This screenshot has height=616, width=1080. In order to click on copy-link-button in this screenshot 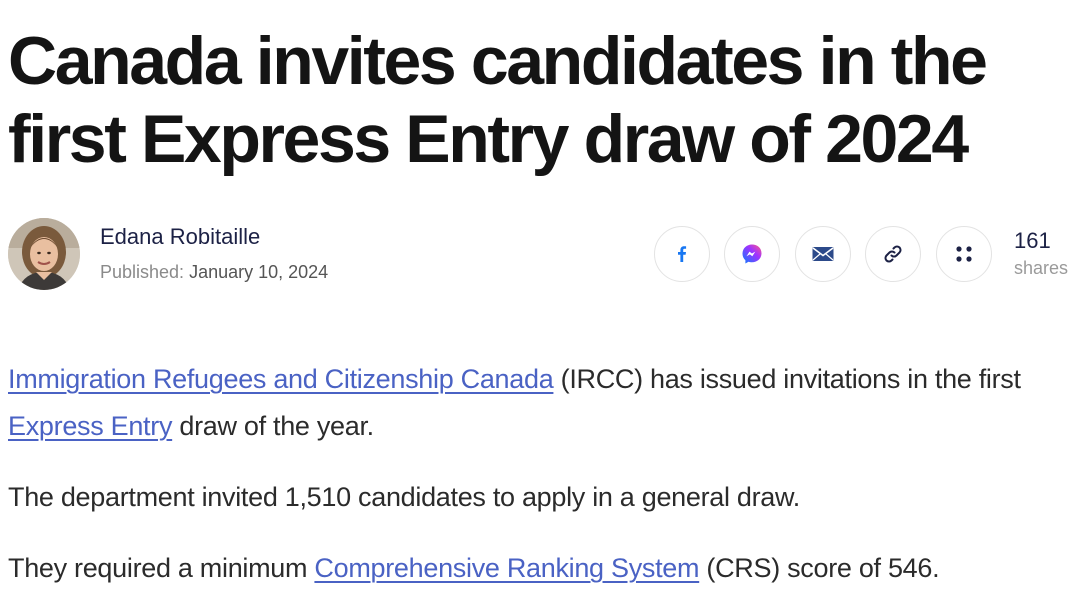, I will do `click(893, 254)`.